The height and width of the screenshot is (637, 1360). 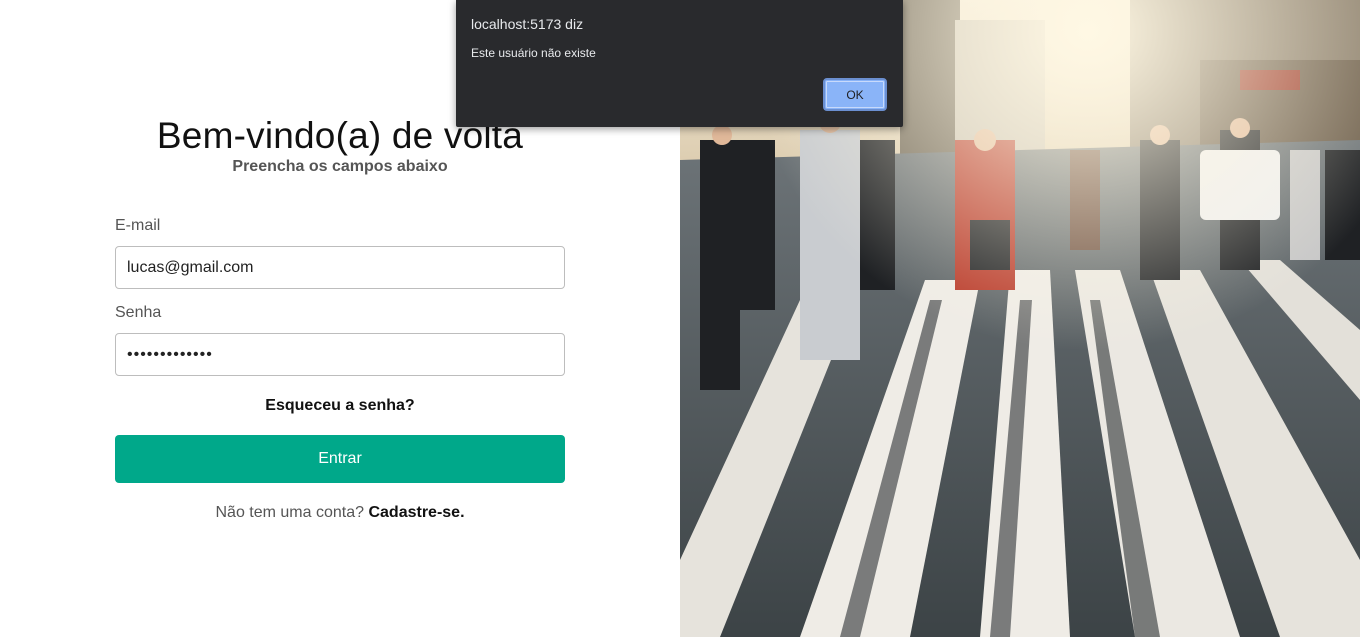 I want to click on alert-ok-button: OK, so click(x=855, y=94).